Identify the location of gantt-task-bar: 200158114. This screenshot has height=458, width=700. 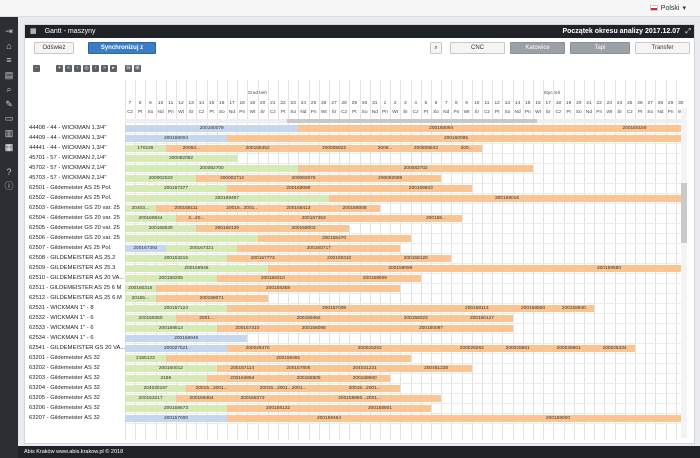
(477, 308).